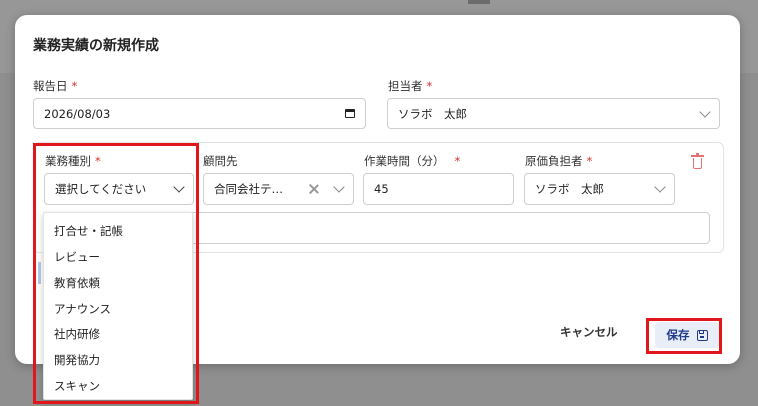  I want to click on dialog-title: 業務実績の新規作成, so click(96, 46).